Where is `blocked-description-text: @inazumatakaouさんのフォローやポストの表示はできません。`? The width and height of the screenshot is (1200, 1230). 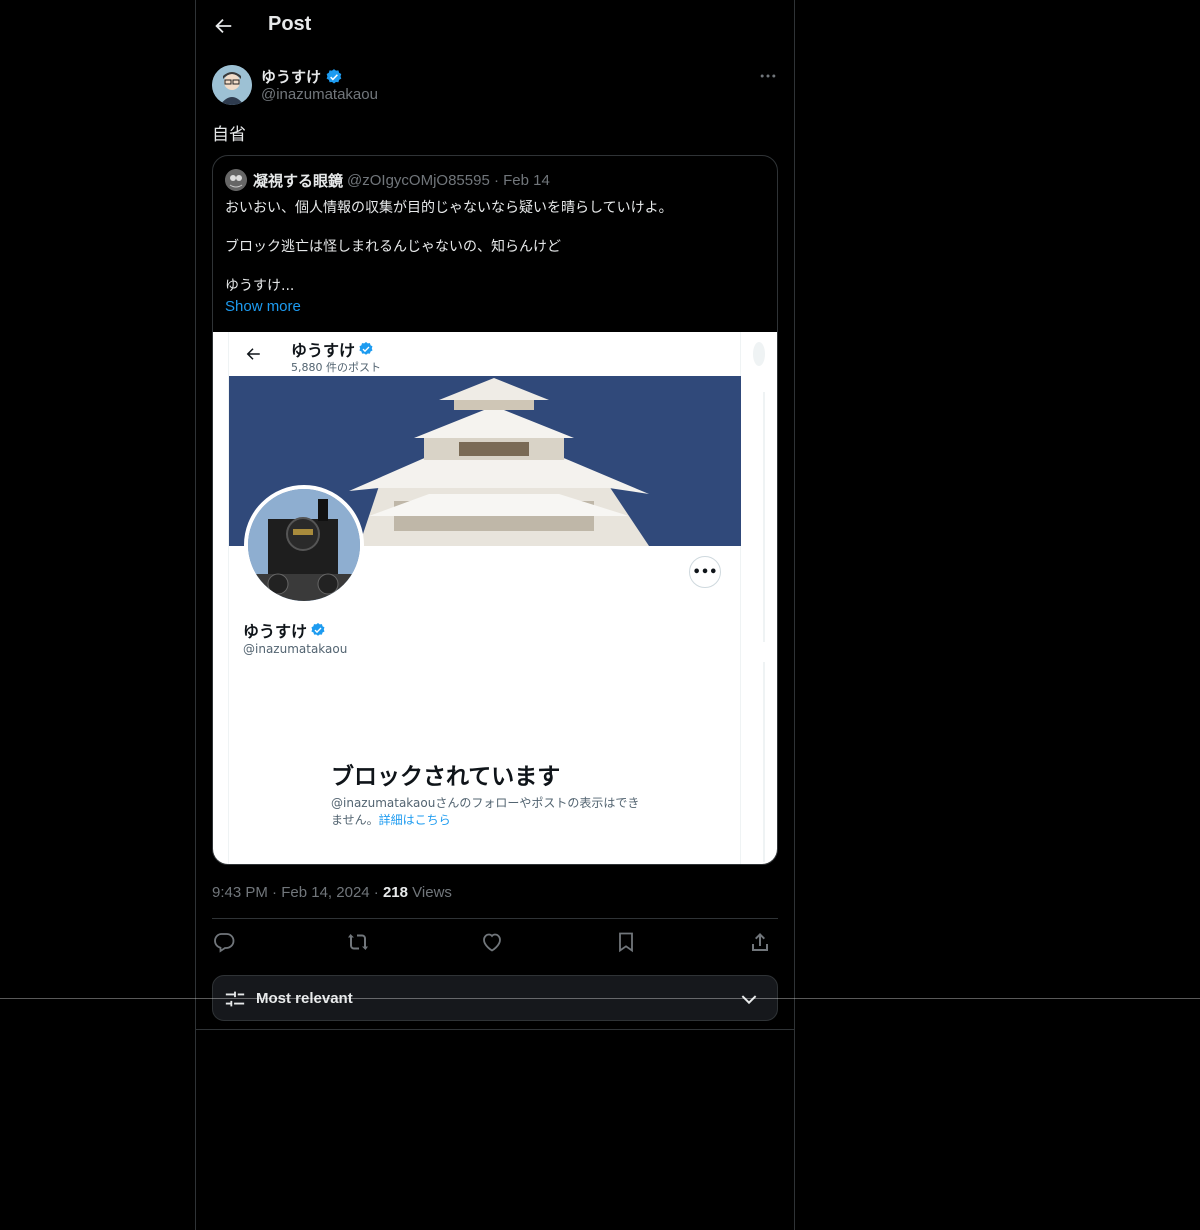
blocked-description-text: @inazumatakaouさんのフォローやポストの表示はできません。 is located at coordinates (485, 811).